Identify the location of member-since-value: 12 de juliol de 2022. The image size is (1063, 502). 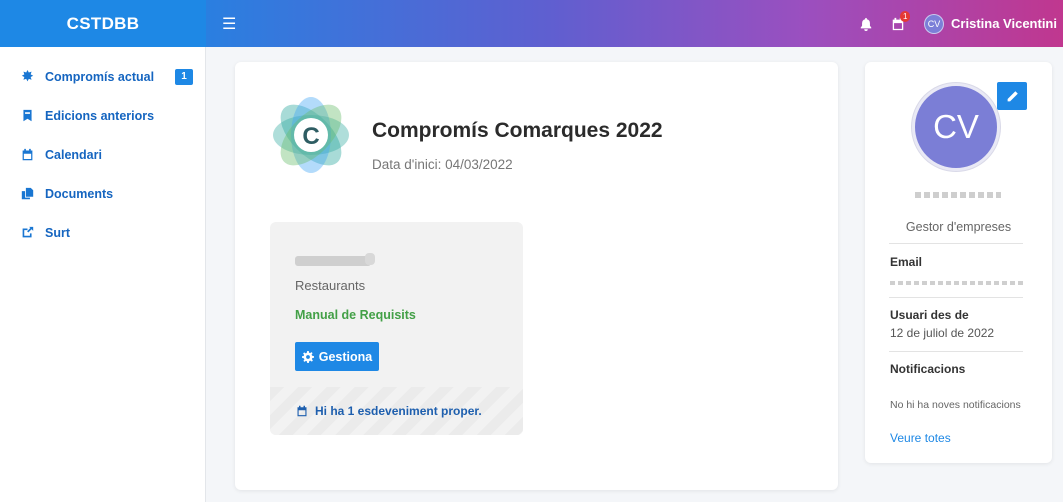
(942, 333).